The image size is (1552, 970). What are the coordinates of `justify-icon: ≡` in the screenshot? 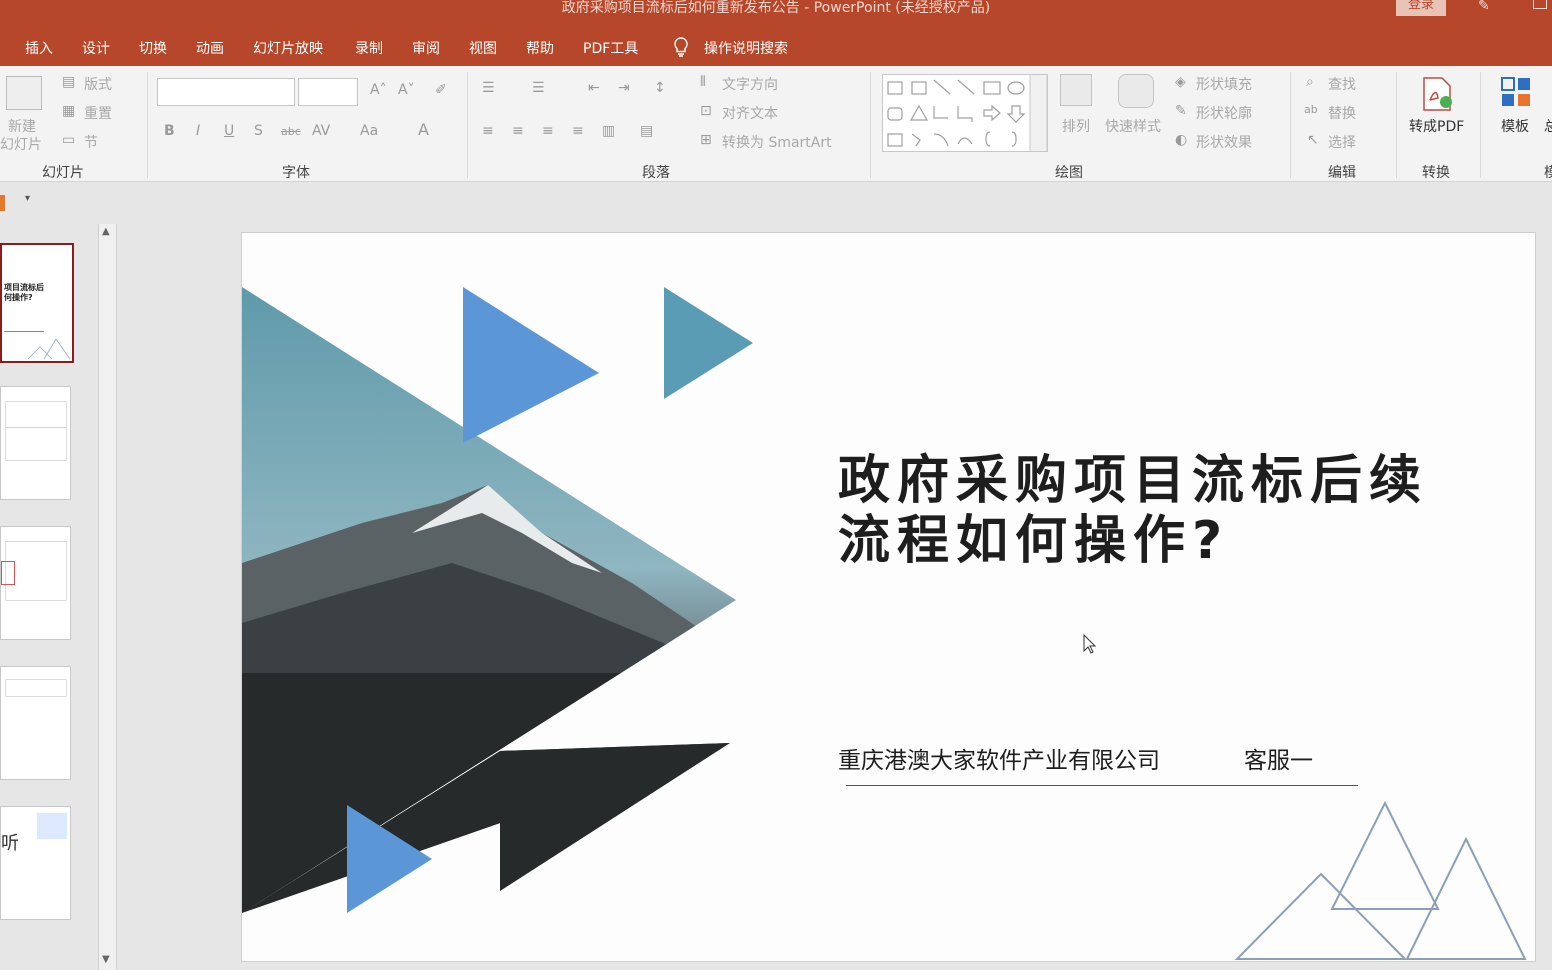 It's located at (578, 131).